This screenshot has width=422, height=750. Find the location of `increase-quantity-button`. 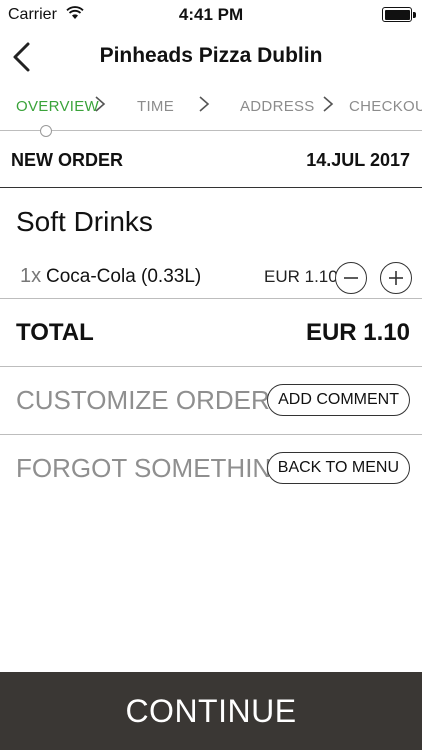

increase-quantity-button is located at coordinates (396, 278).